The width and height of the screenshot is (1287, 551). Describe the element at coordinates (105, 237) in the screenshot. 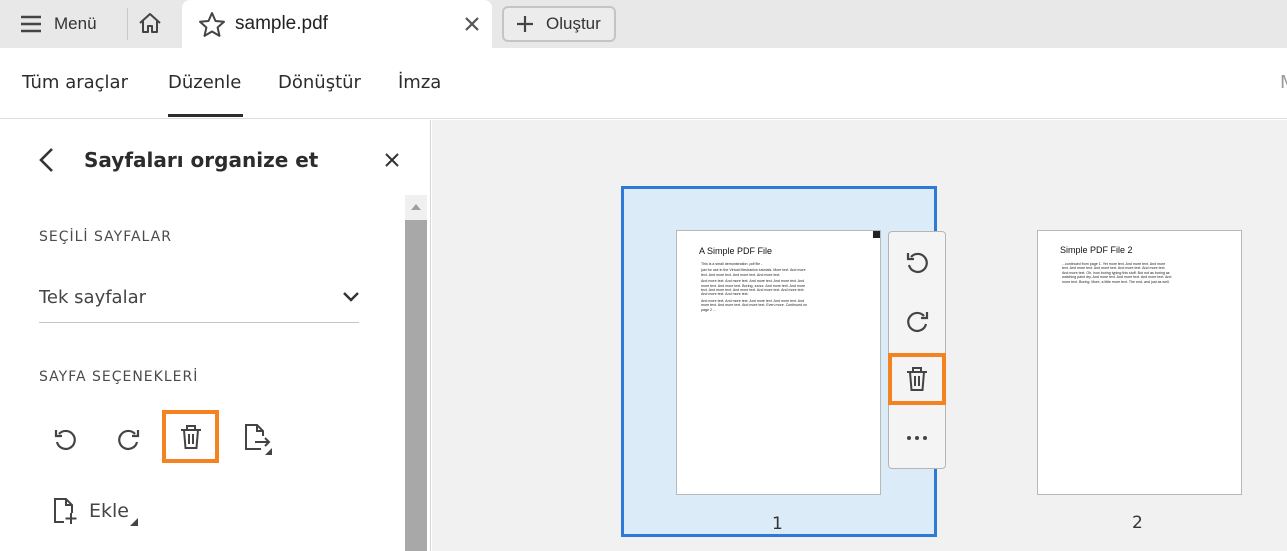

I see `selected-pages-heading: SEÇİLİ SAYFALAR` at that location.